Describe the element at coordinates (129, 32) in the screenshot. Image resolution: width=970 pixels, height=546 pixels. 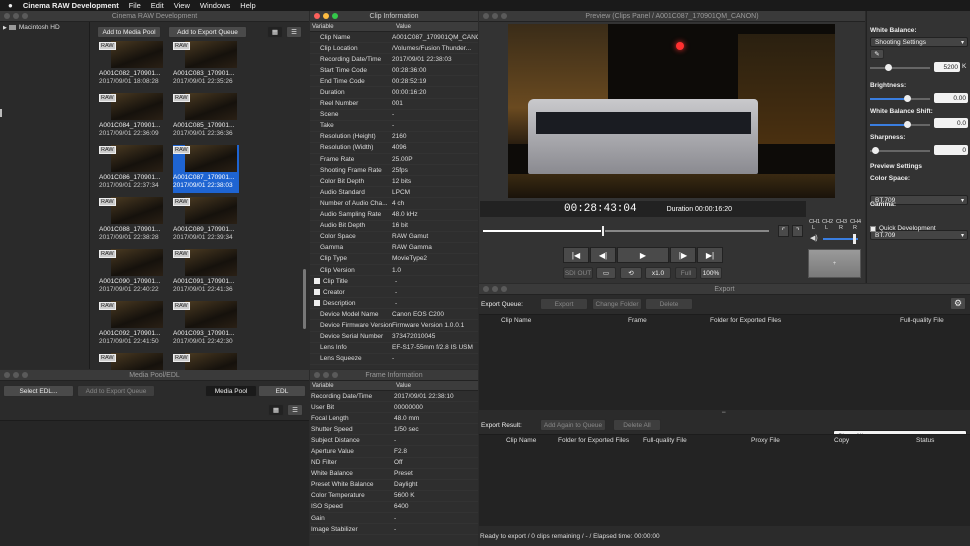
I see `add-to-media-pool-button: Add to Media Pool` at that location.